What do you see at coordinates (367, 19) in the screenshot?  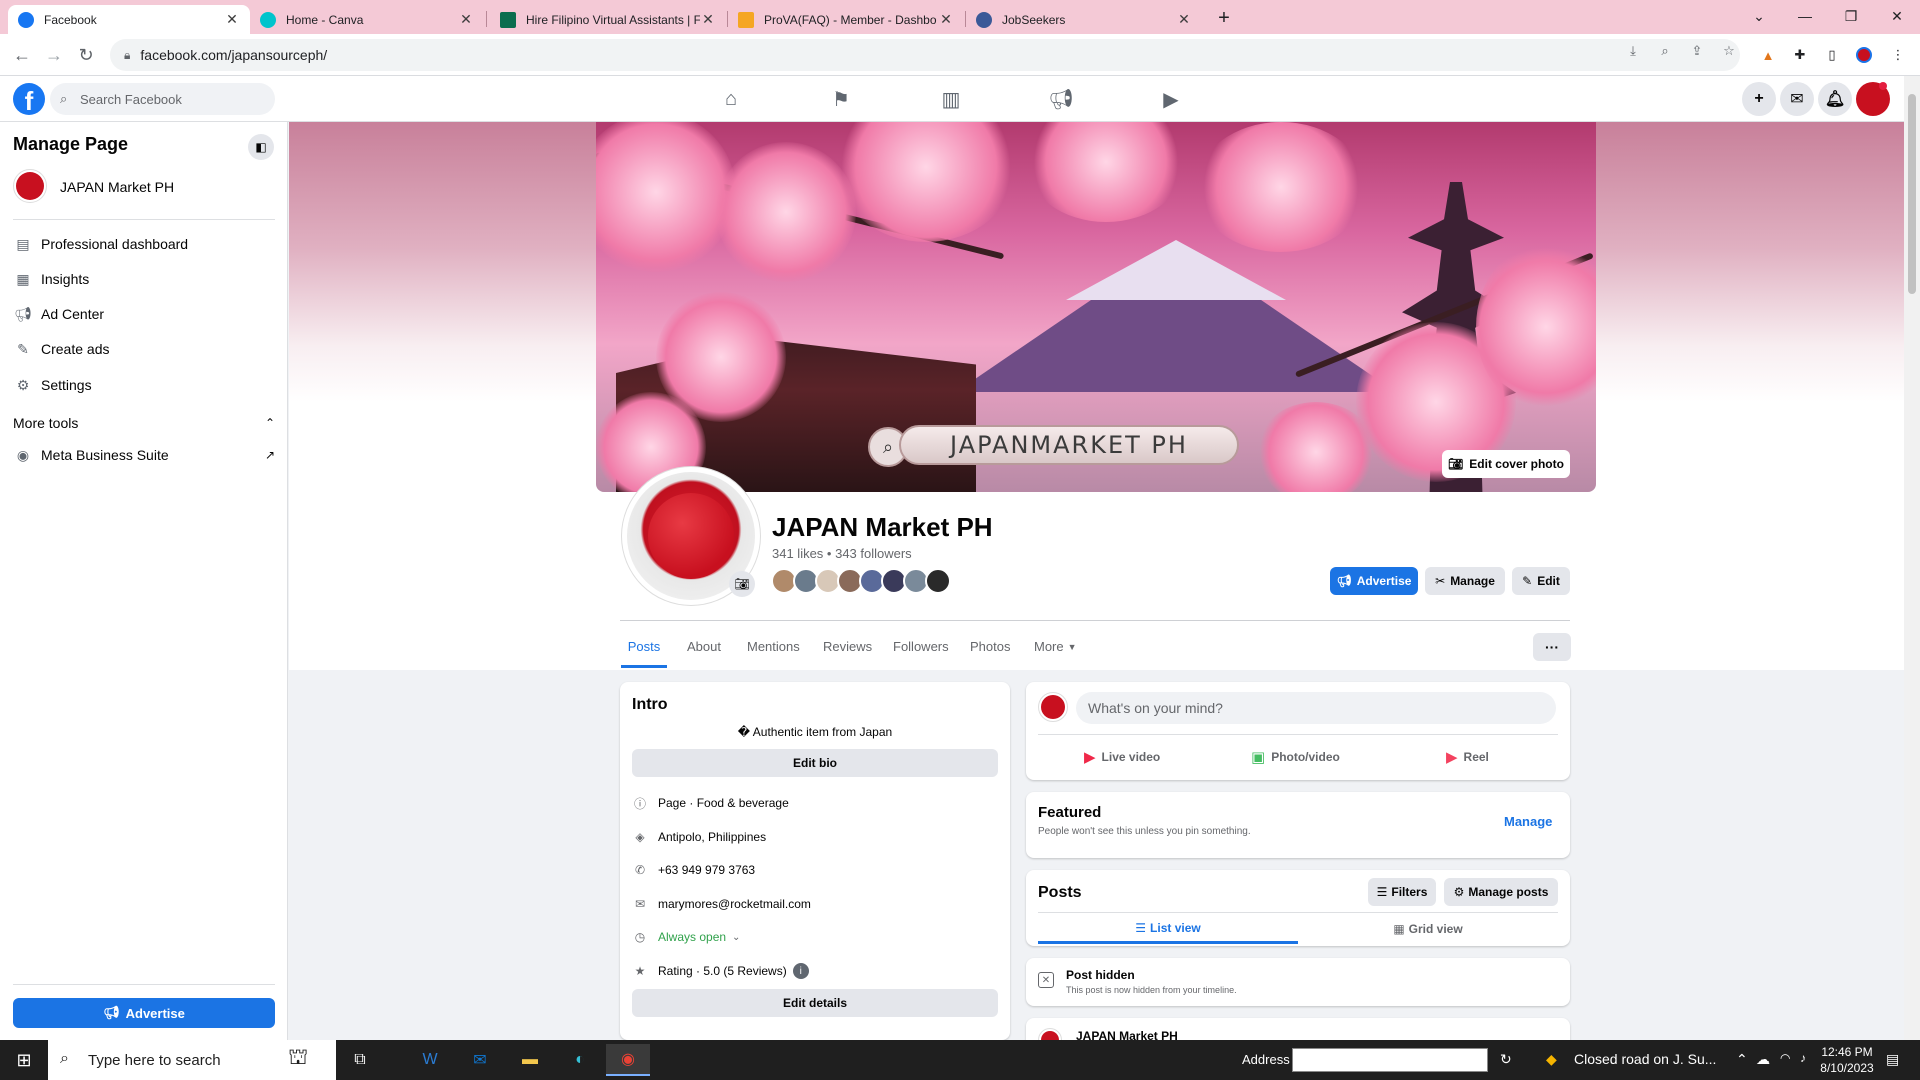 I see `tab-canva: Home - Canva ✕` at bounding box center [367, 19].